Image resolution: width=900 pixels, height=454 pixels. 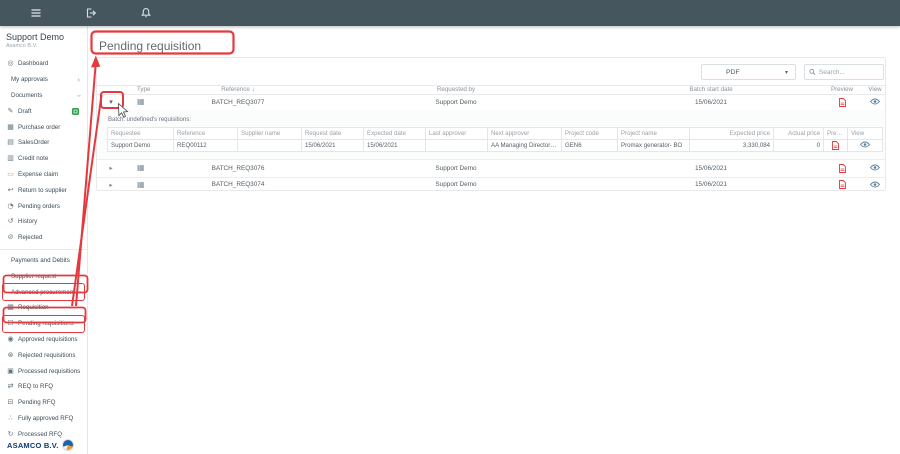 I want to click on sidebar-item-purchase-order: ▦ Purchase order, so click(x=43, y=127).